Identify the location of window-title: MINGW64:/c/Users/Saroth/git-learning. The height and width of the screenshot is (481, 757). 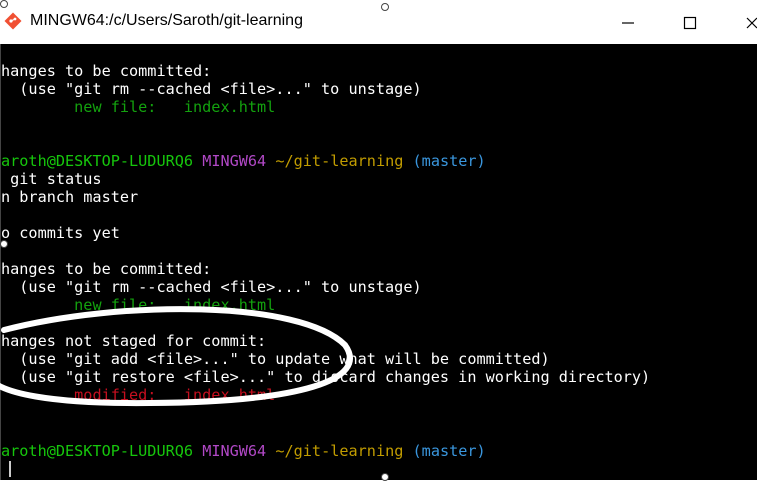
(166, 20).